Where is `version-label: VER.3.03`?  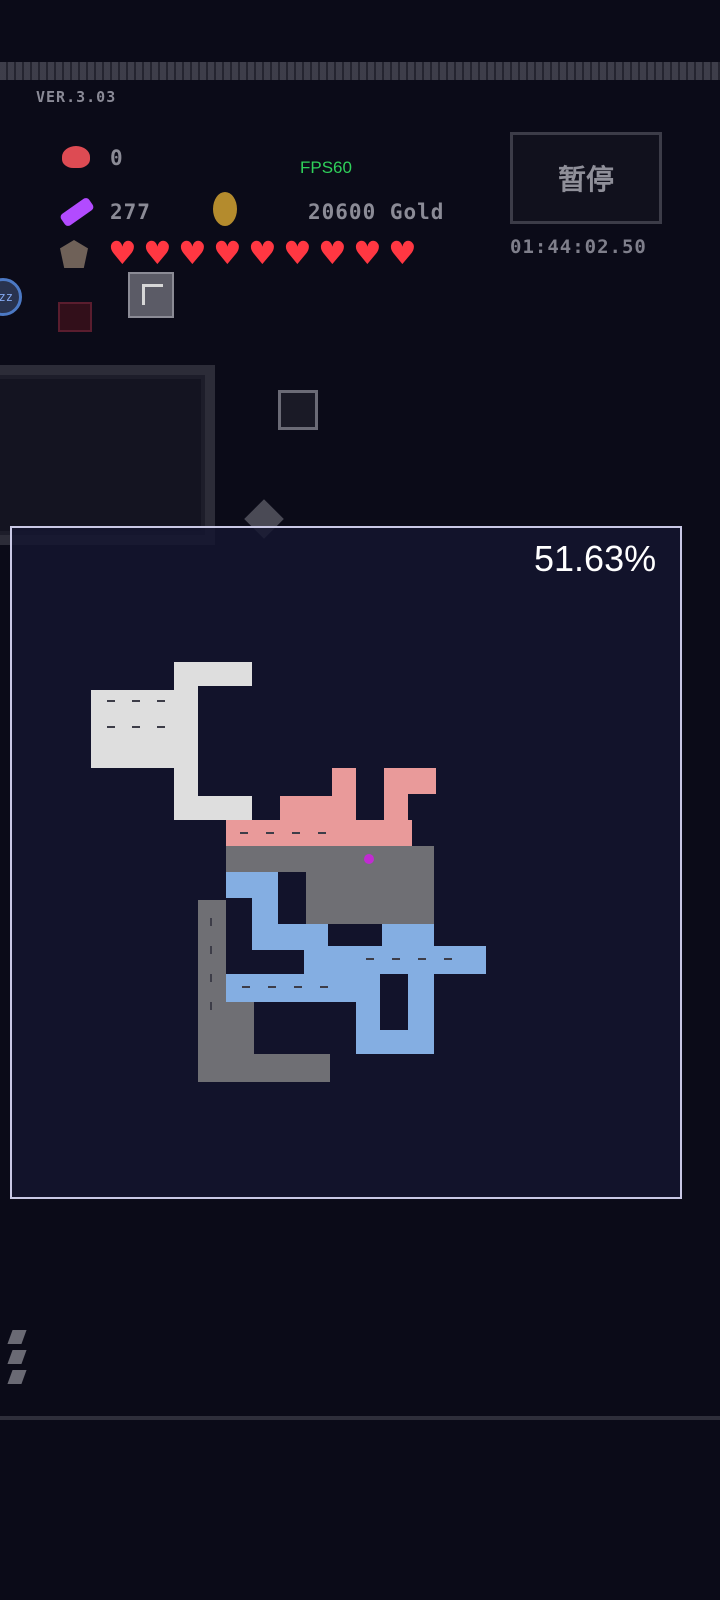
version-label: VER.3.03 is located at coordinates (76, 97).